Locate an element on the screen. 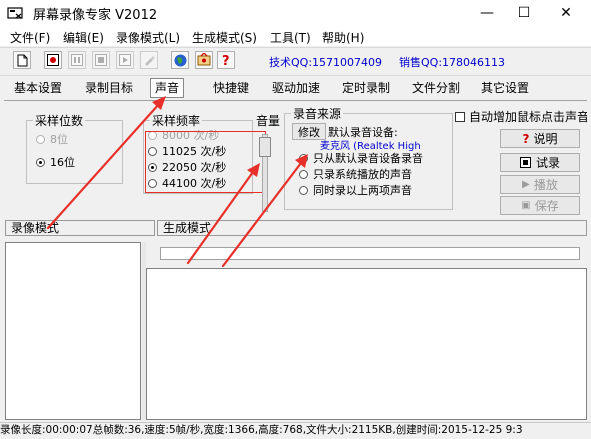  arrow-to-sound-tab is located at coordinates (103, 166).